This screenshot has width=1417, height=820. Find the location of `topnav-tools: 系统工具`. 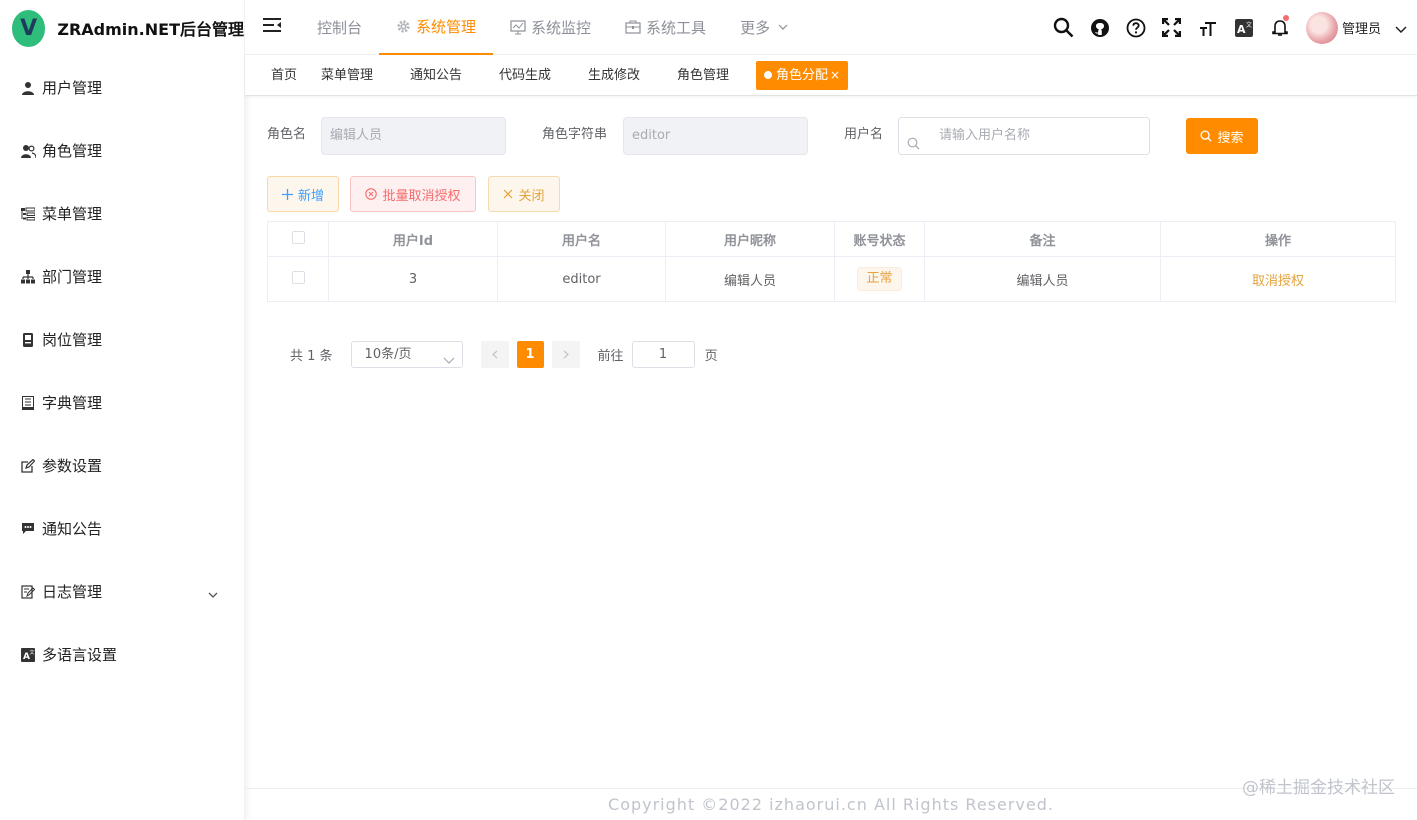

topnav-tools: 系统工具 is located at coordinates (665, 27).